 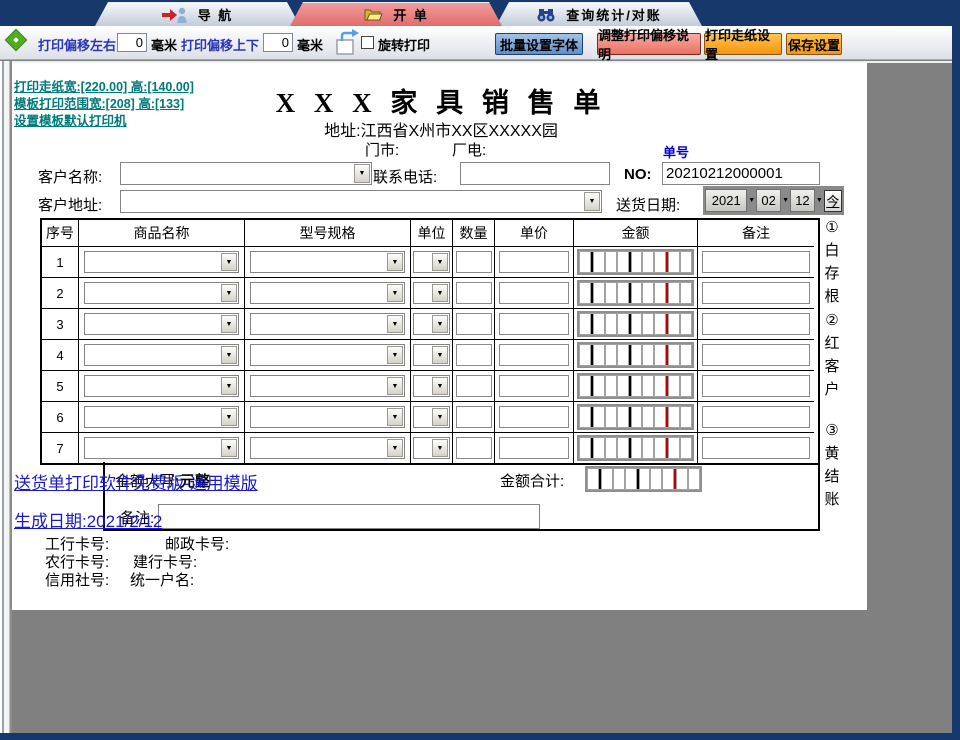 What do you see at coordinates (349, 516) in the screenshot?
I see `remark-input` at bounding box center [349, 516].